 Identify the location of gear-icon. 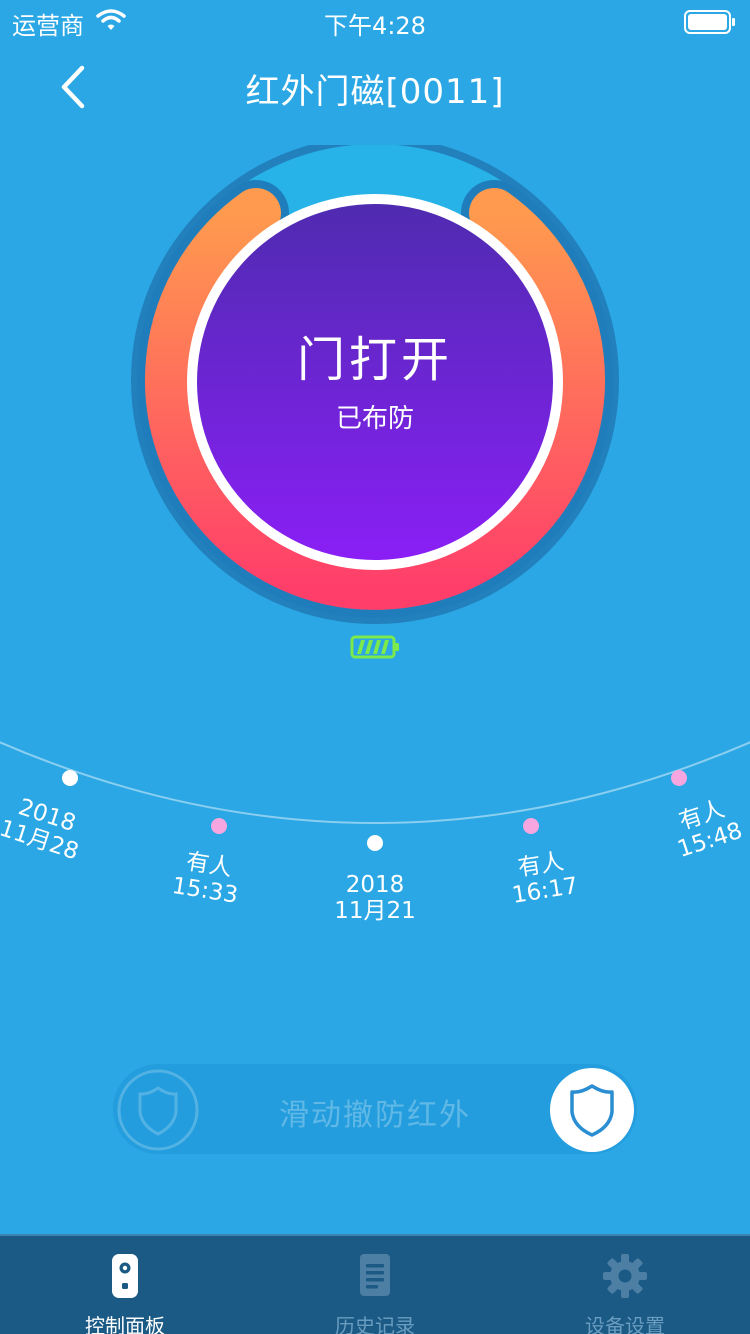
(625, 1276).